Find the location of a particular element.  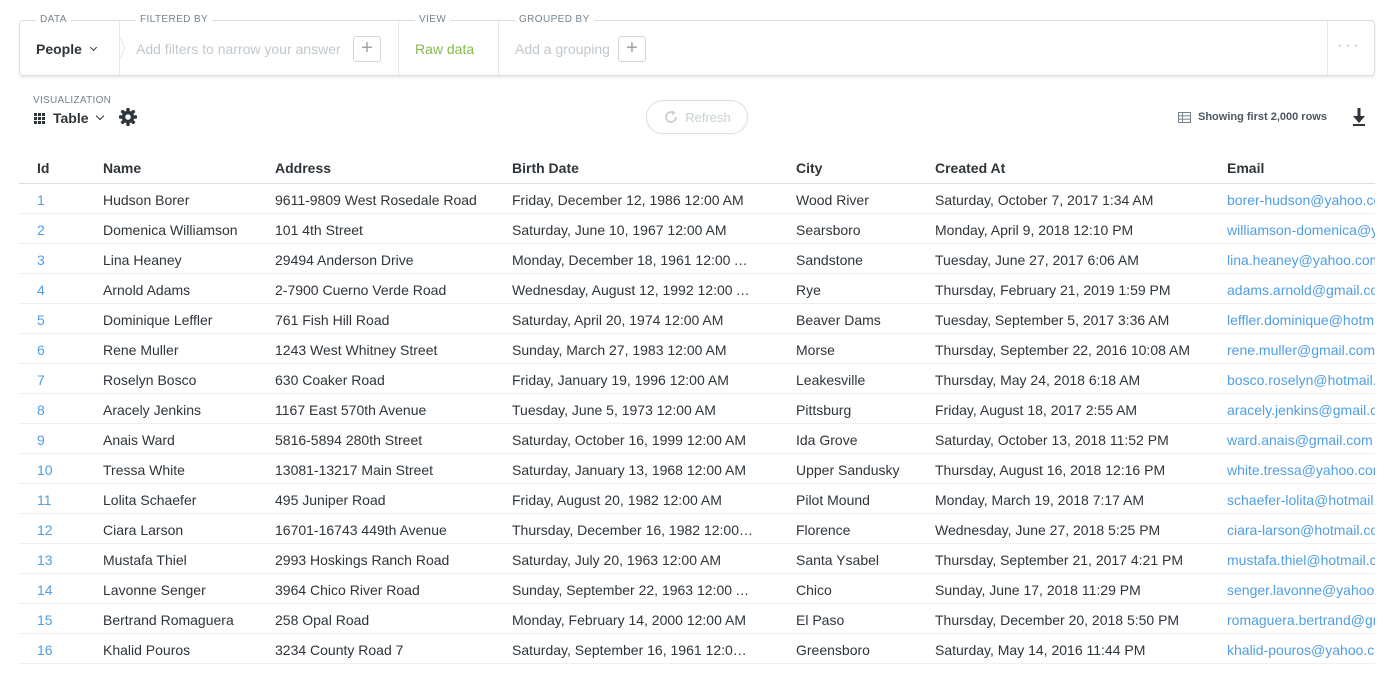

cell-id: 10 is located at coordinates (67, 470).